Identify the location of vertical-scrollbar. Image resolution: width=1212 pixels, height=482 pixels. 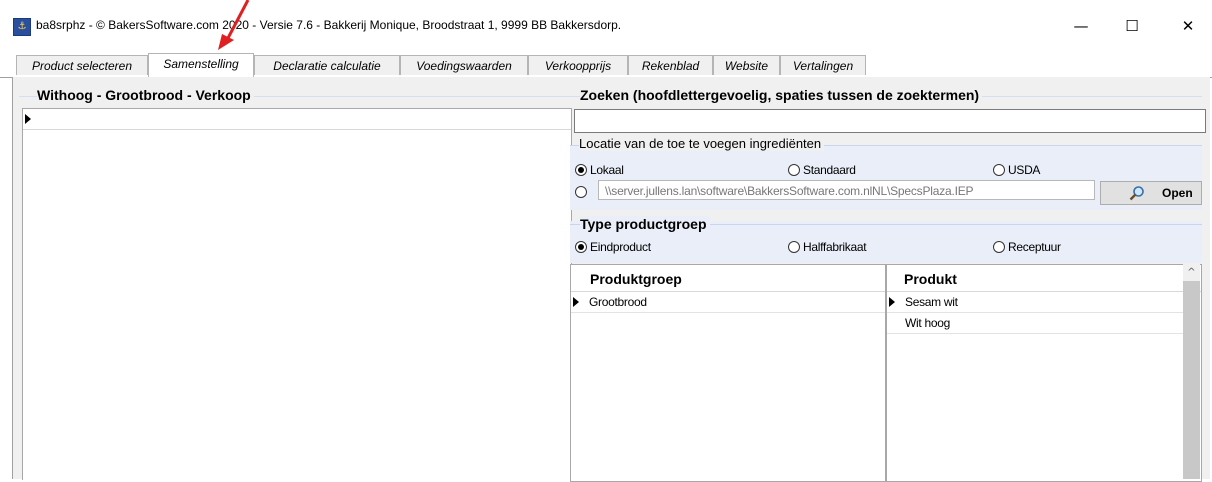
(1191, 371).